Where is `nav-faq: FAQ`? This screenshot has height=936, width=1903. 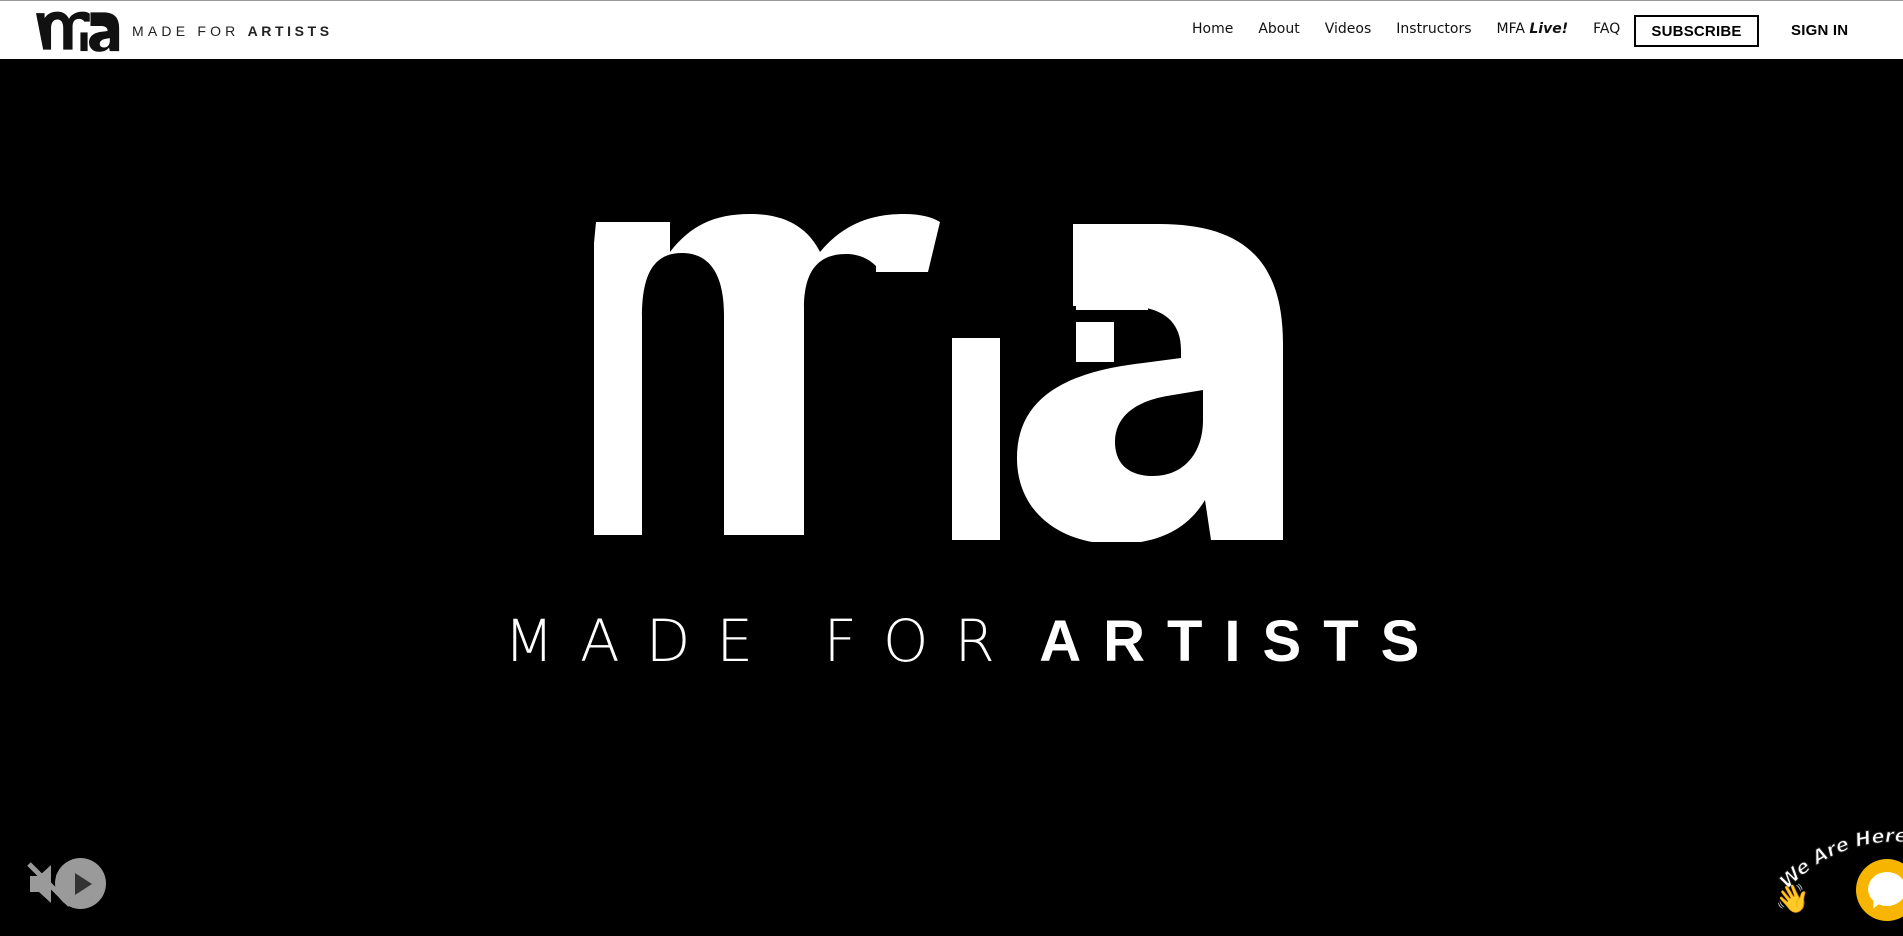 nav-faq: FAQ is located at coordinates (1606, 29).